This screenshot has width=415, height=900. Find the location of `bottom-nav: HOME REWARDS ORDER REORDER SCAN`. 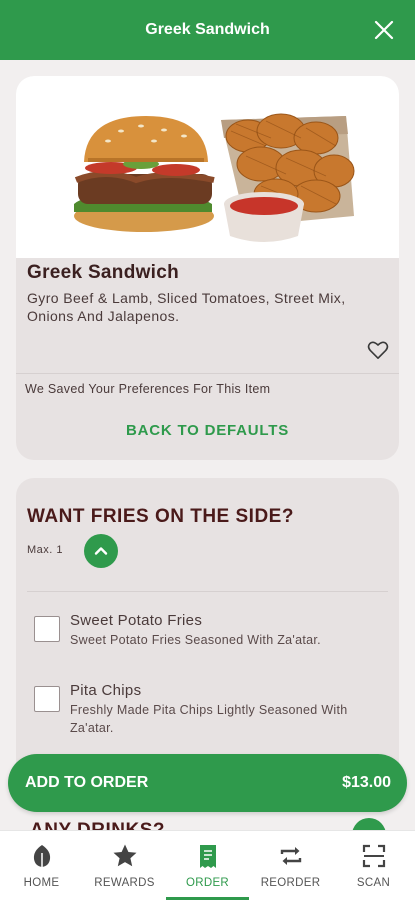

bottom-nav: HOME REWARDS ORDER REORDER SCAN is located at coordinates (207, 865).